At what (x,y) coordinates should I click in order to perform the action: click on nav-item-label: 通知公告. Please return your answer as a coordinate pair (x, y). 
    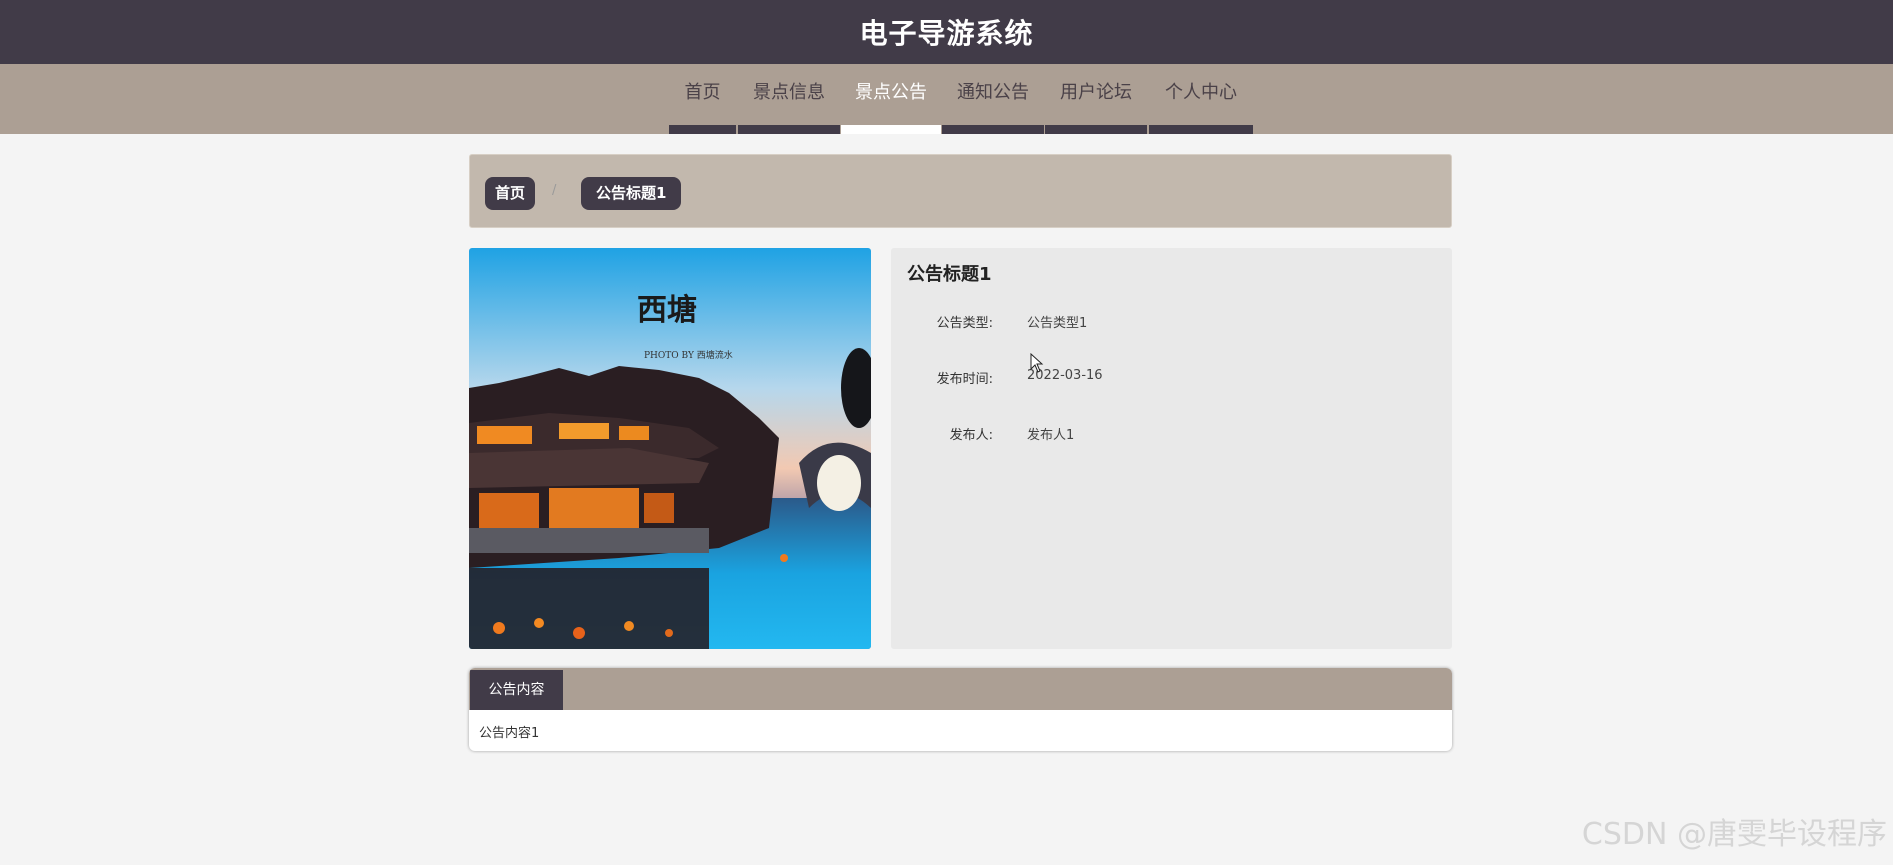
    Looking at the image, I should click on (993, 92).